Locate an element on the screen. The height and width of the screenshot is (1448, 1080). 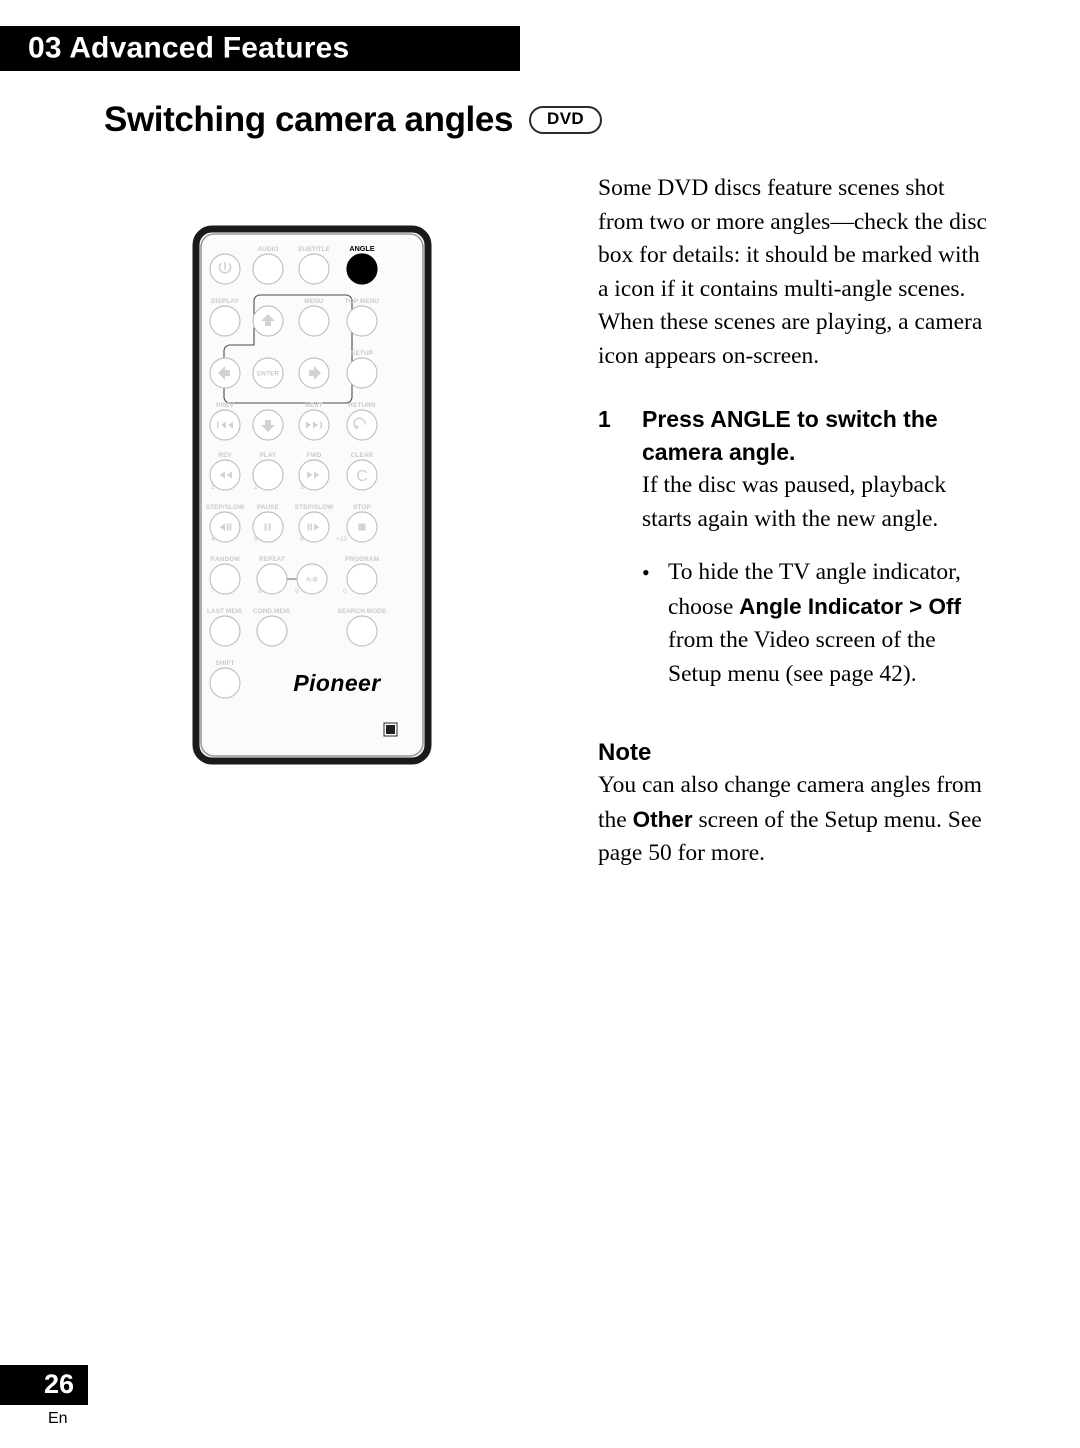
remote-button-setup is located at coordinates (362, 373).